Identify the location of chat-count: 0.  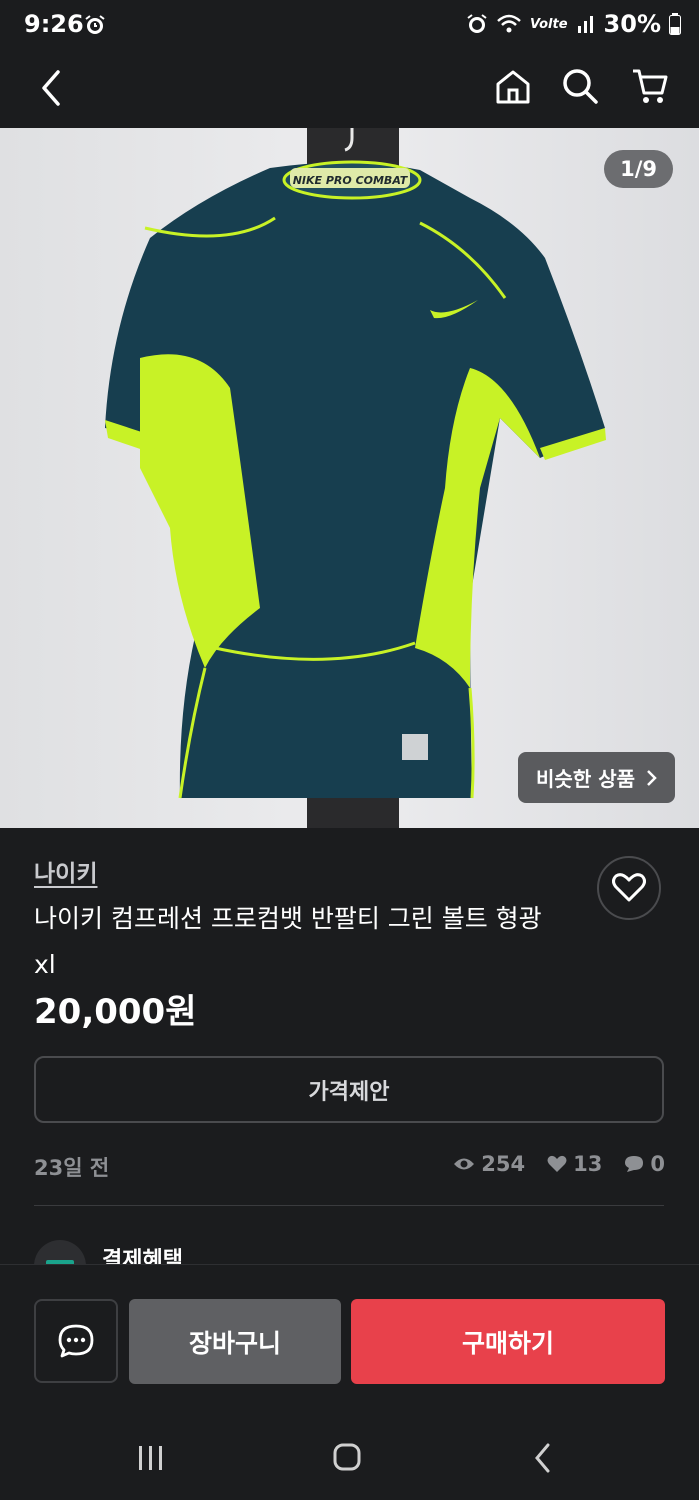
(657, 1164).